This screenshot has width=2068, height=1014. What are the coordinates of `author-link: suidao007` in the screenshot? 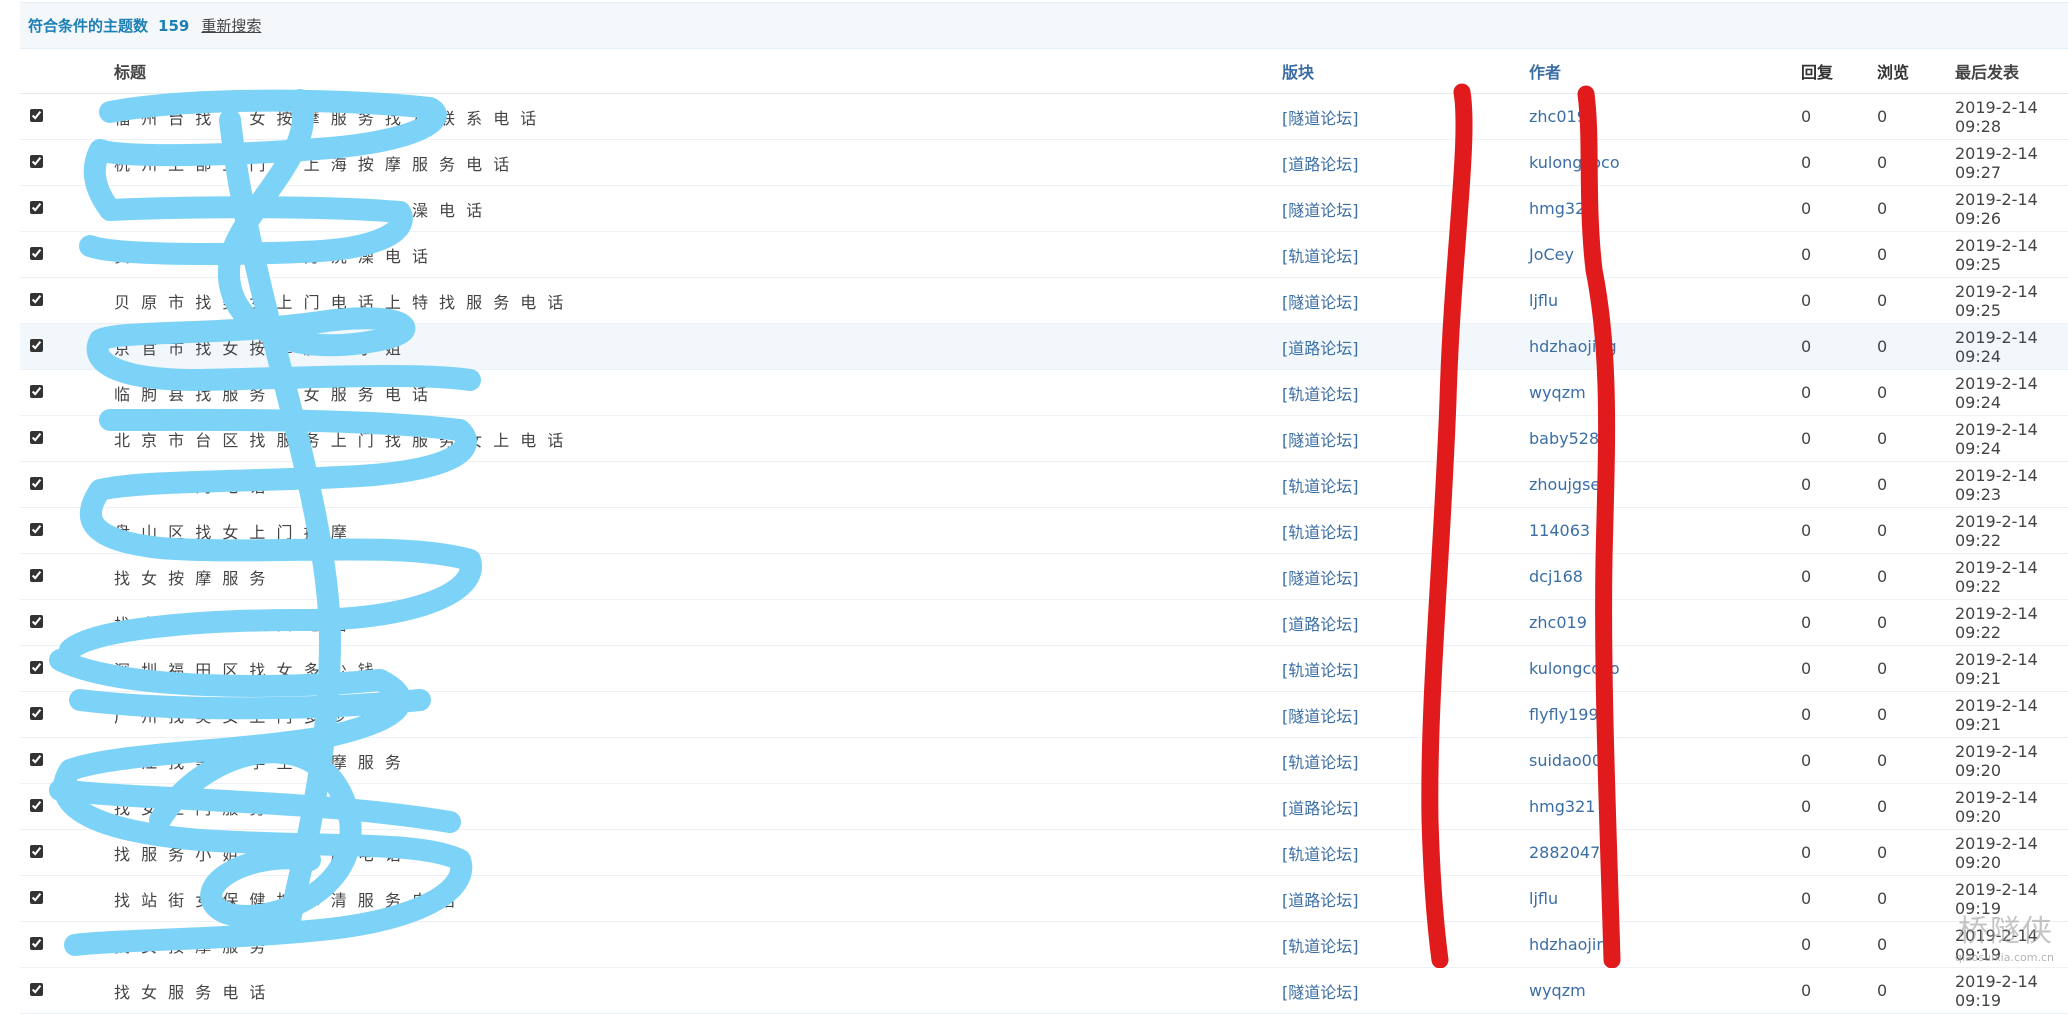 It's located at (1664, 760).